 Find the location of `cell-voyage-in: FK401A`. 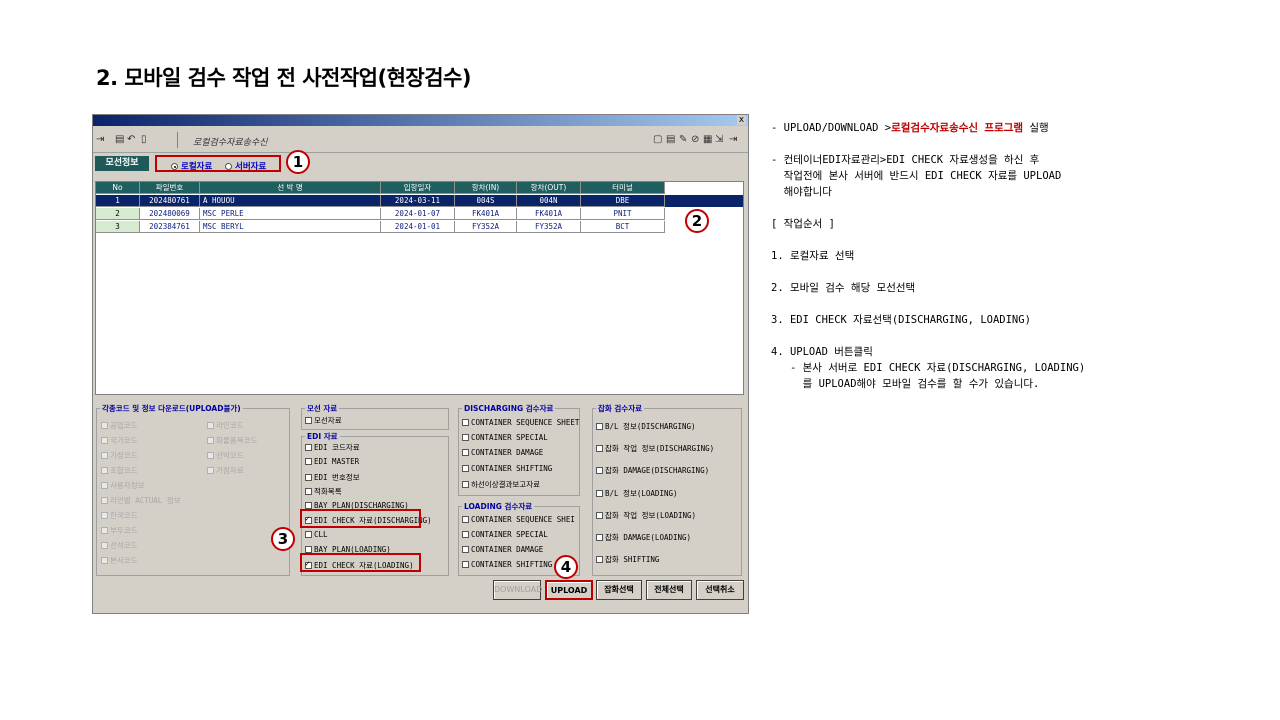

cell-voyage-in: FK401A is located at coordinates (486, 214).